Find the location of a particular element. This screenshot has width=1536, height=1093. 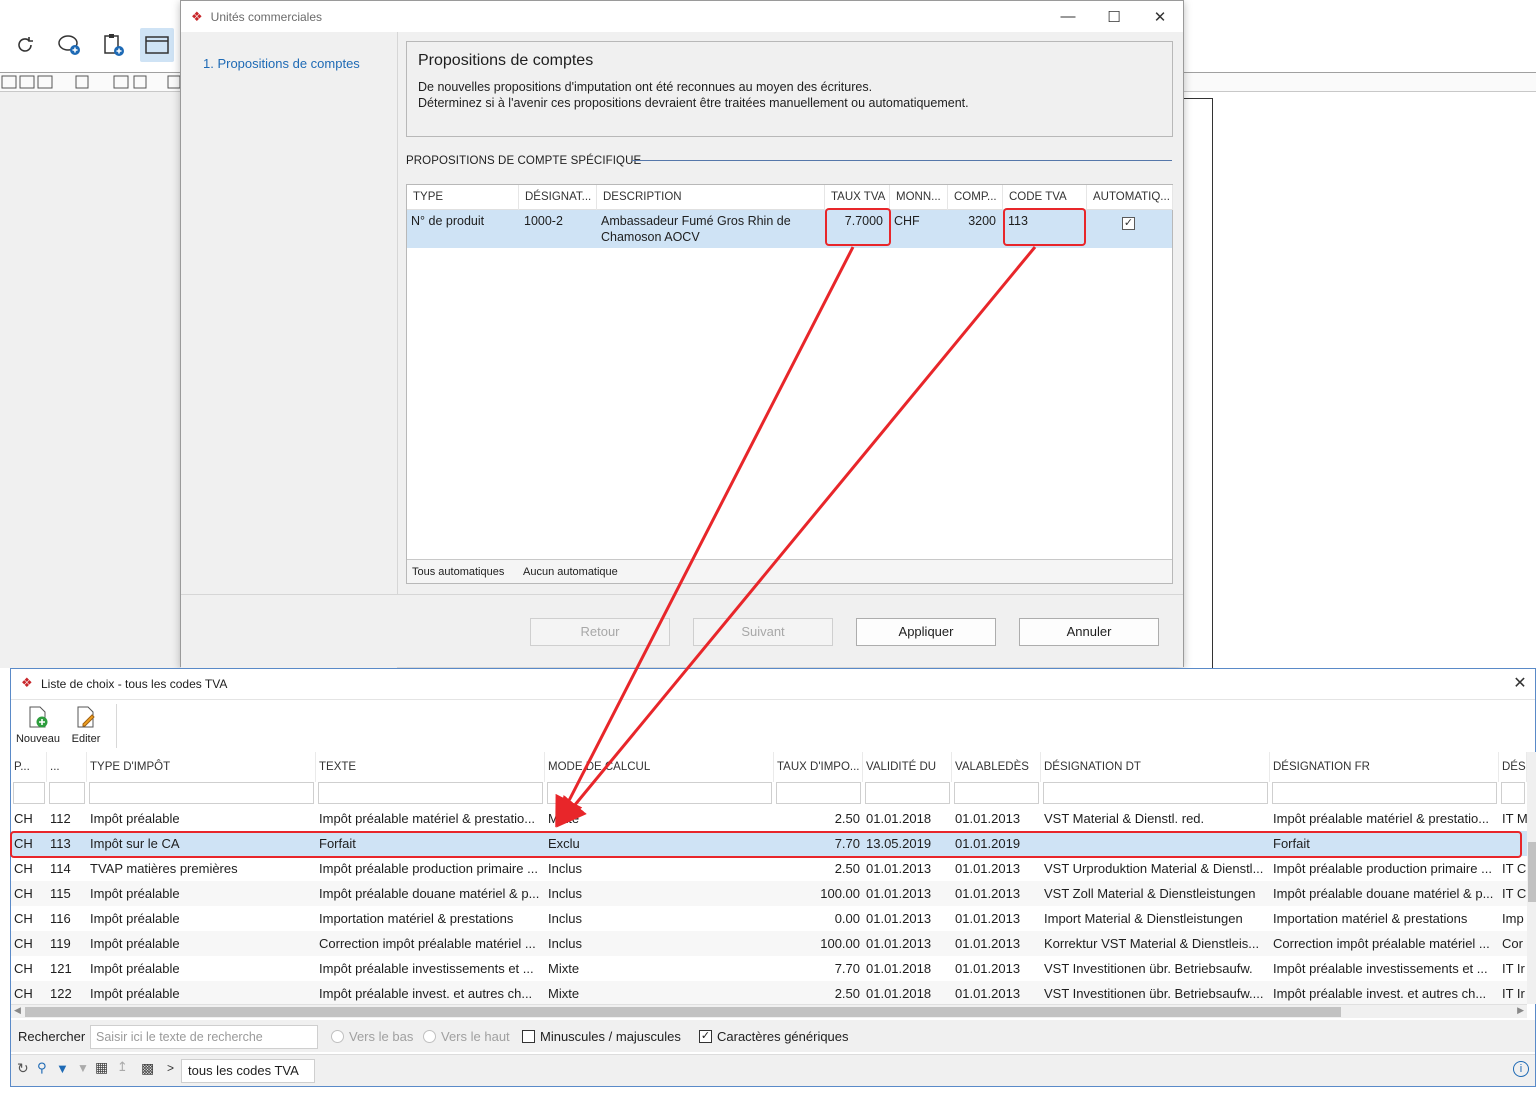

column-header-type: TYPE is located at coordinates (463, 197).